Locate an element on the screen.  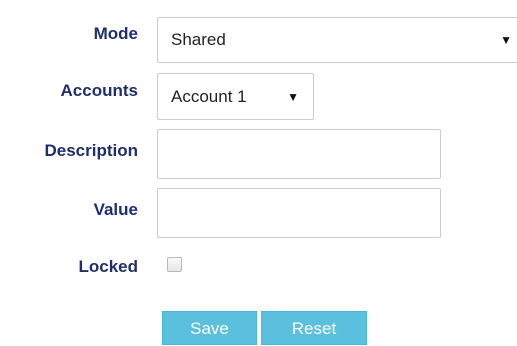
value-label: Value is located at coordinates (115, 209).